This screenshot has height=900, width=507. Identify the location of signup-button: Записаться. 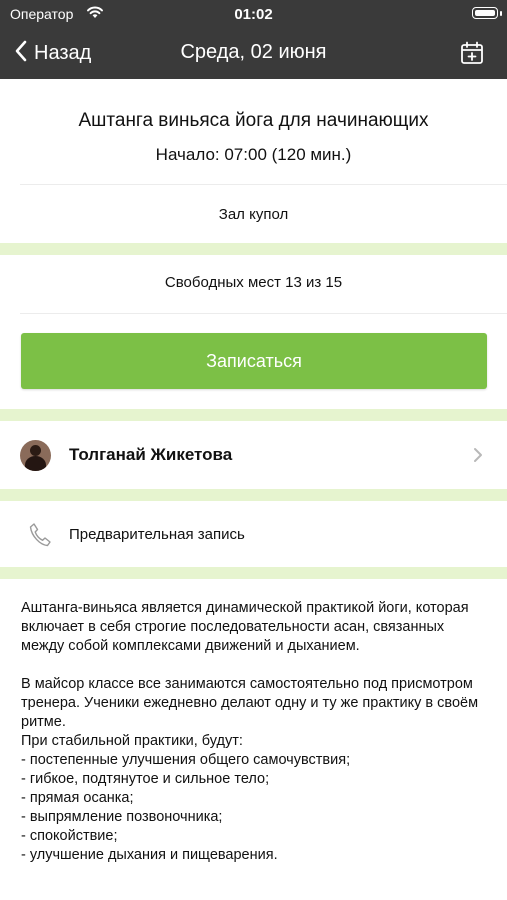
(254, 361).